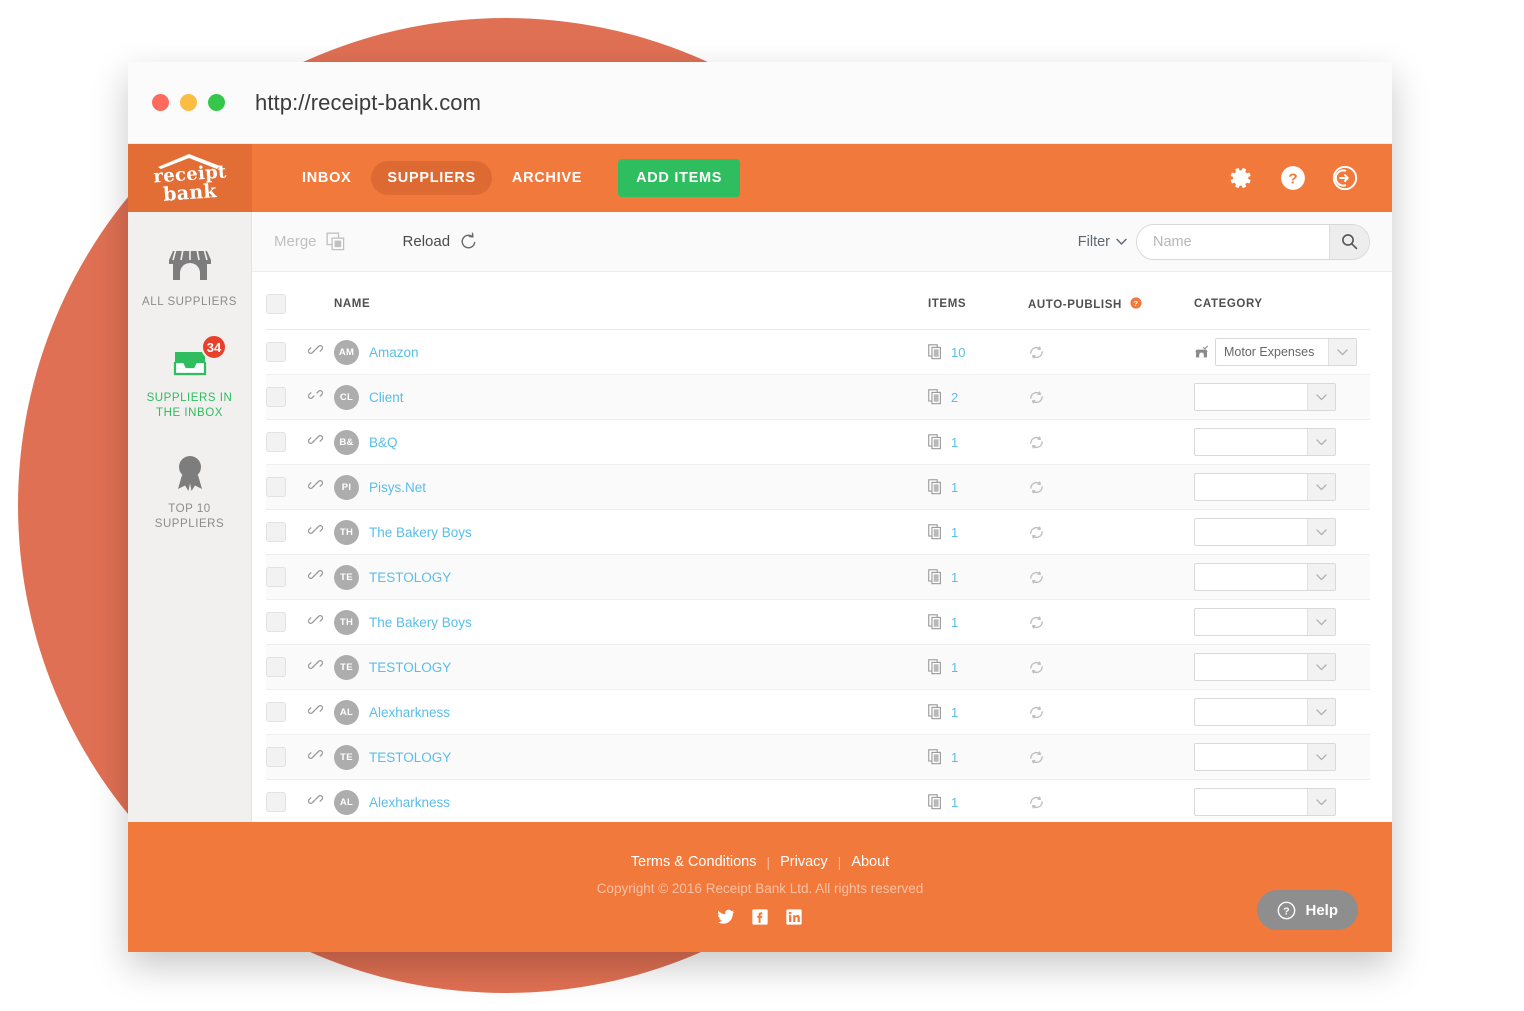 The width and height of the screenshot is (1524, 1011). Describe the element at coordinates (1307, 910) in the screenshot. I see `help-widget-button: ? Help` at that location.